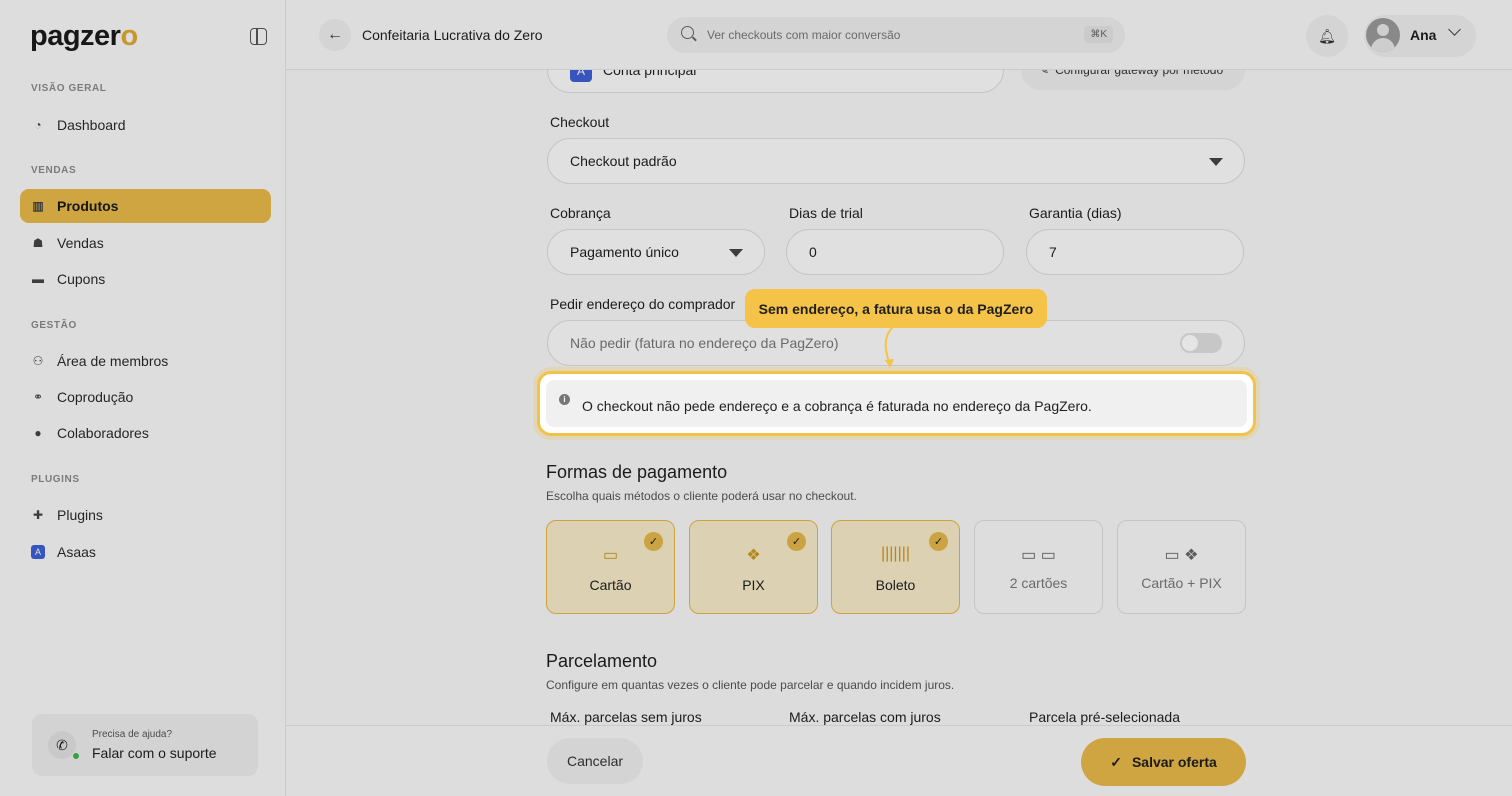 This screenshot has width=1512, height=796. I want to click on search-icon, so click(687, 32).